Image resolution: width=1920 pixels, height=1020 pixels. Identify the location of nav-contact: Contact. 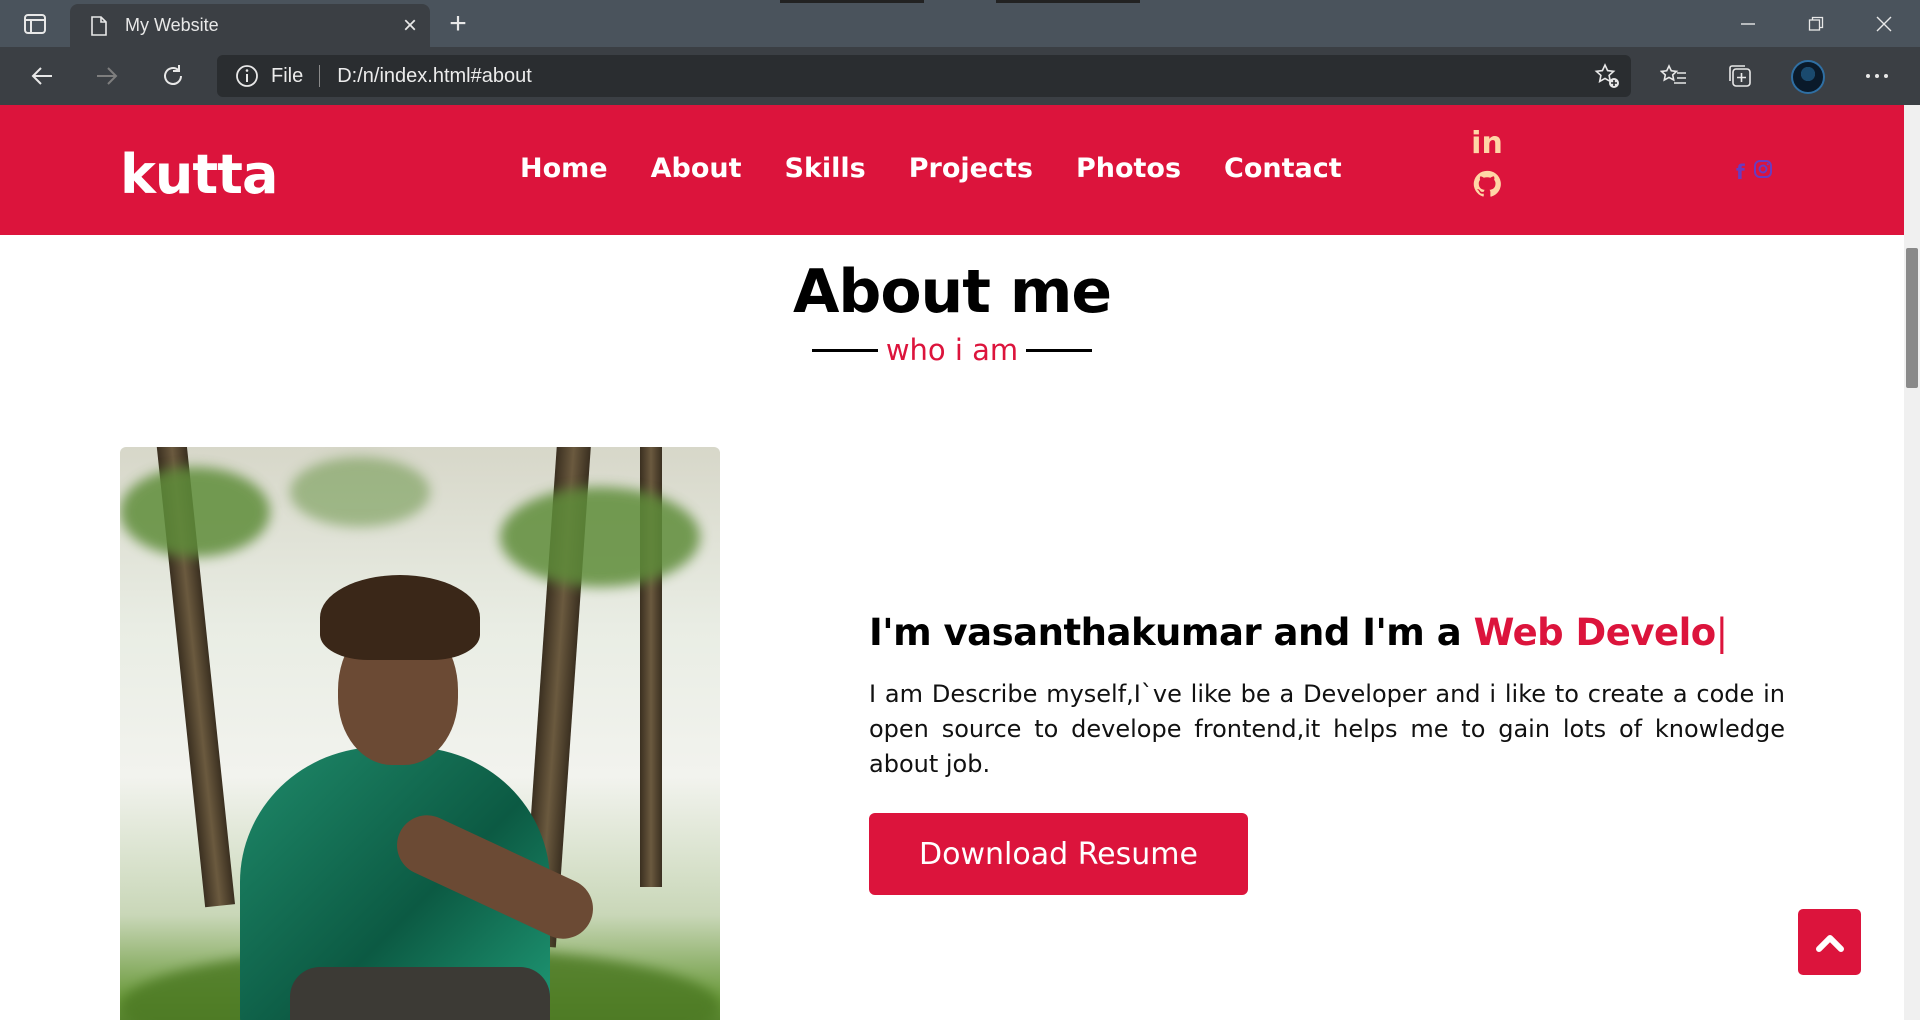
(1283, 168).